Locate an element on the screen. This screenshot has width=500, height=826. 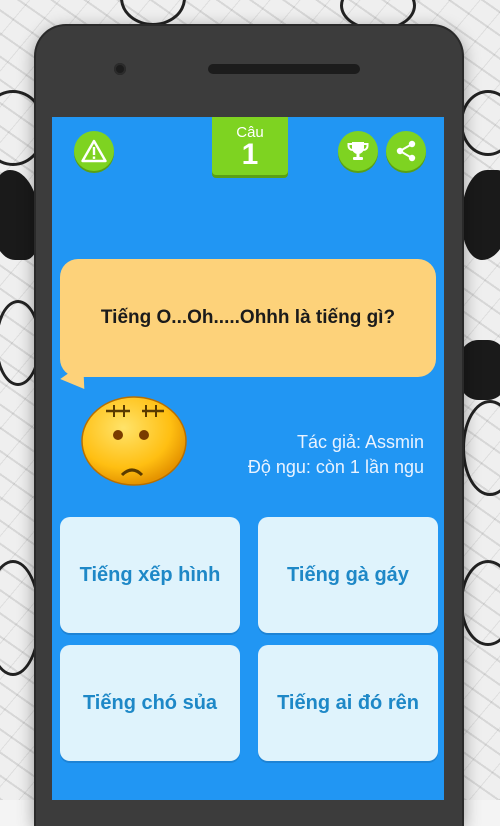
answer-label-4: Tiếng ai đó rên is located at coordinates (348, 702).